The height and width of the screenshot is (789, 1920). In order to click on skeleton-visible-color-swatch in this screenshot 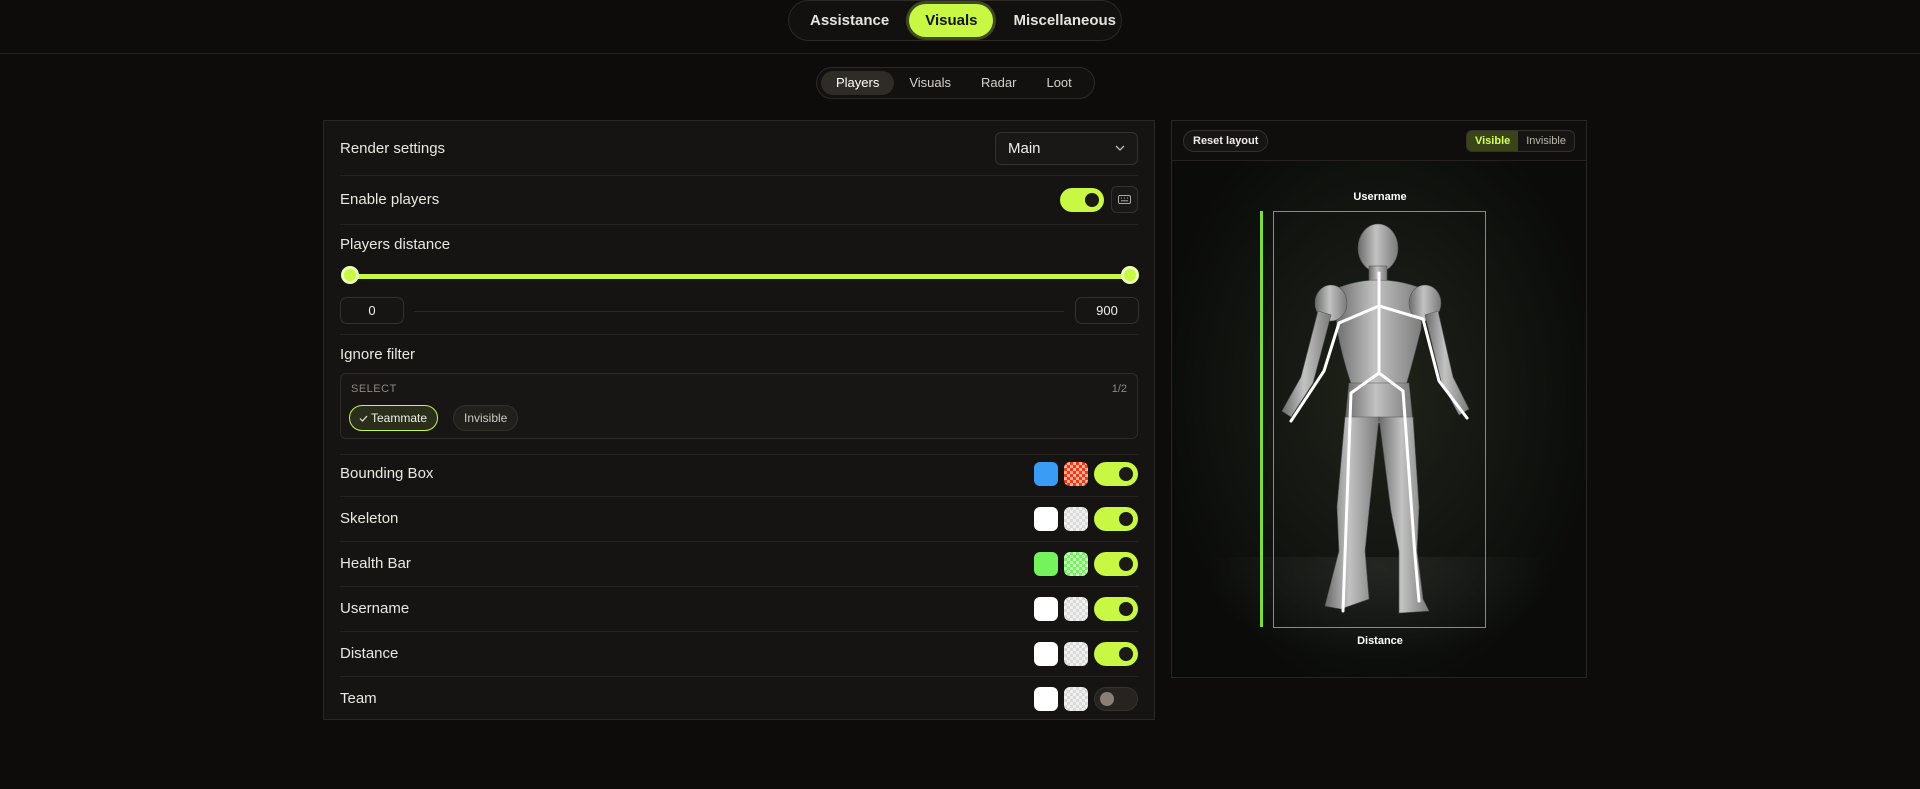, I will do `click(1046, 518)`.